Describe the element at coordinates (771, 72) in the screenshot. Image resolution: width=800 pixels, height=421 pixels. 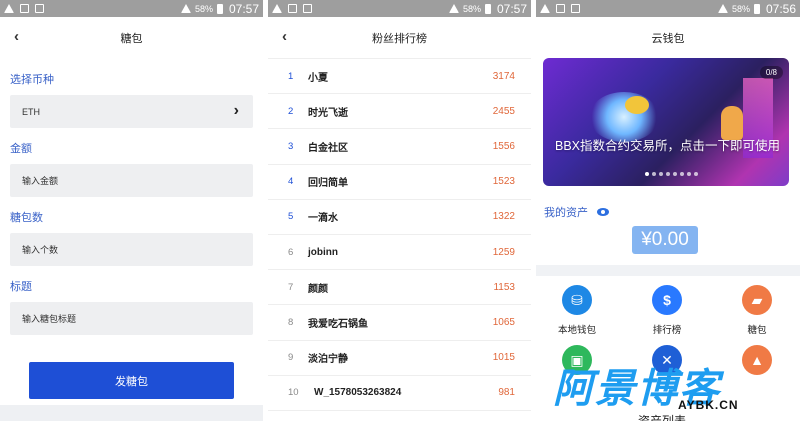
I see `banner-pager: 0/8` at that location.